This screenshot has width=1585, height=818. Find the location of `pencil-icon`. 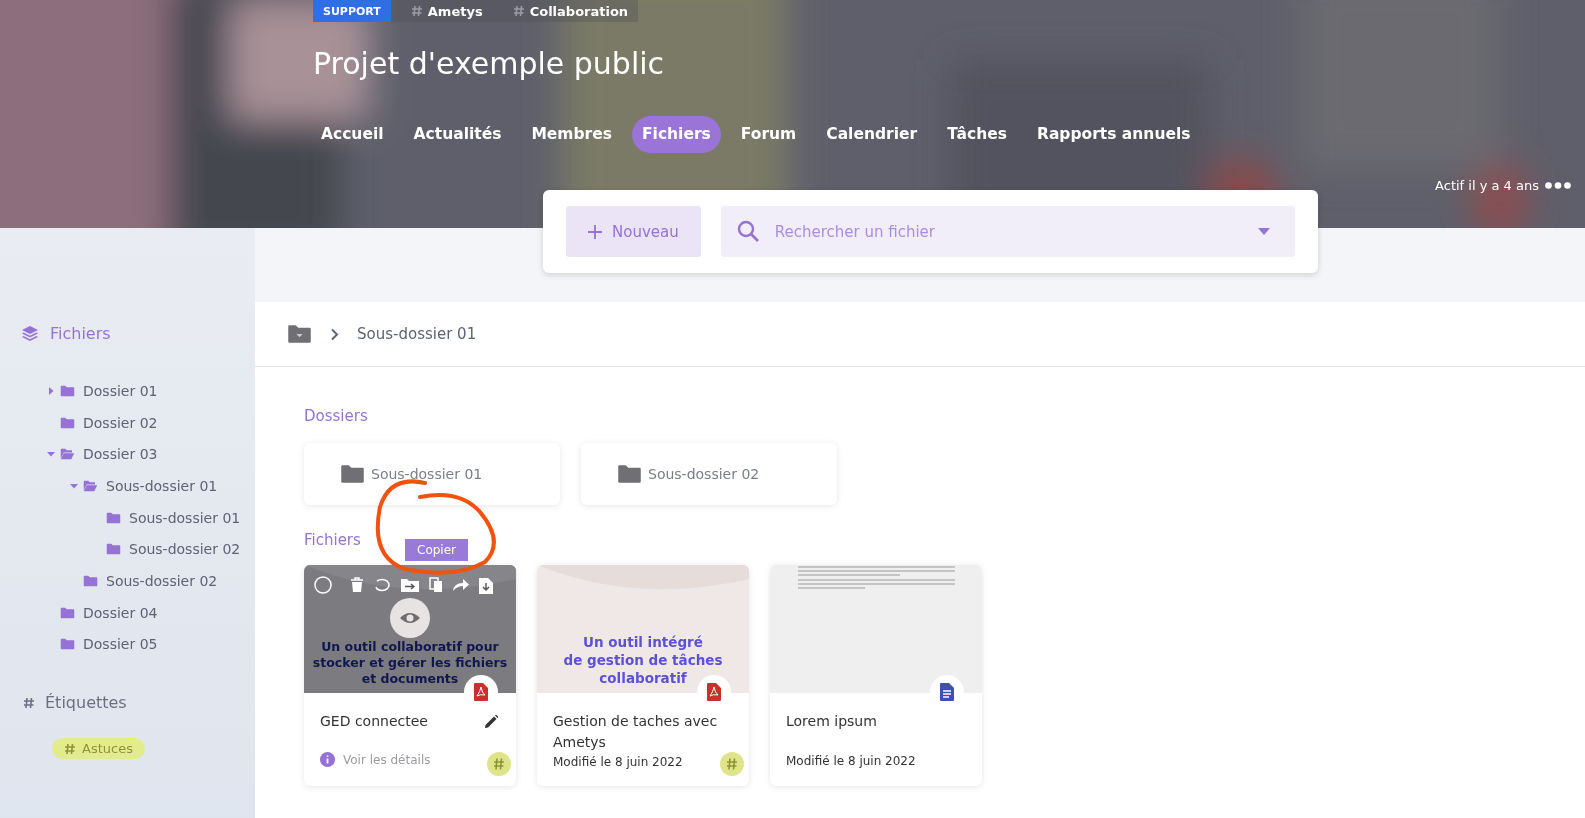

pencil-icon is located at coordinates (491, 721).